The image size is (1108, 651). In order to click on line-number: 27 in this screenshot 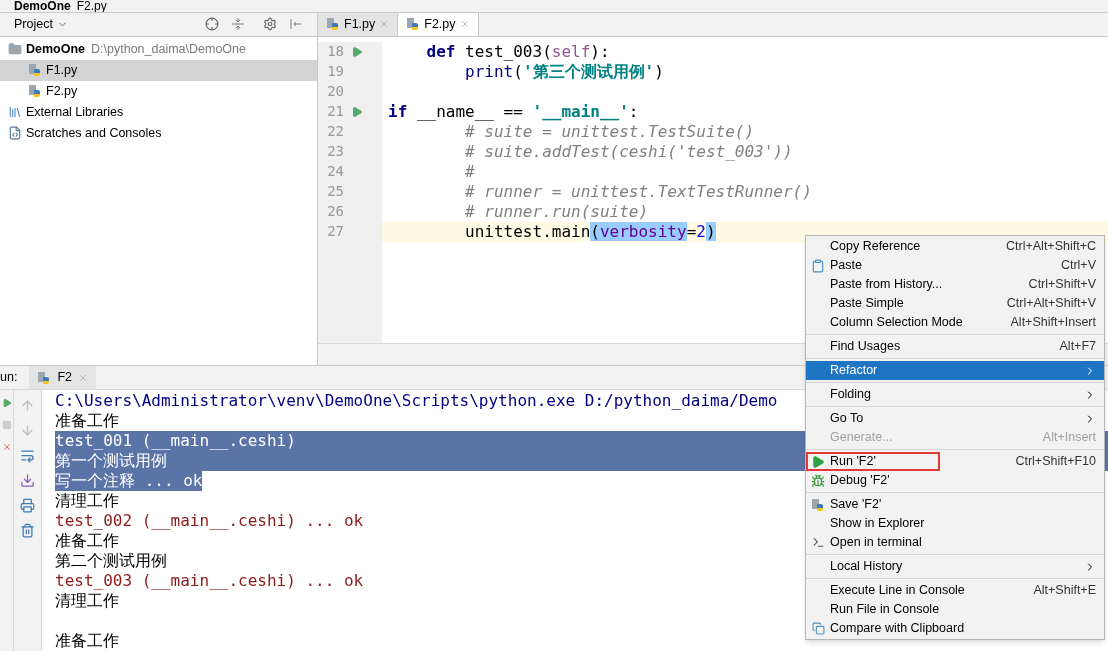, I will do `click(335, 232)`.